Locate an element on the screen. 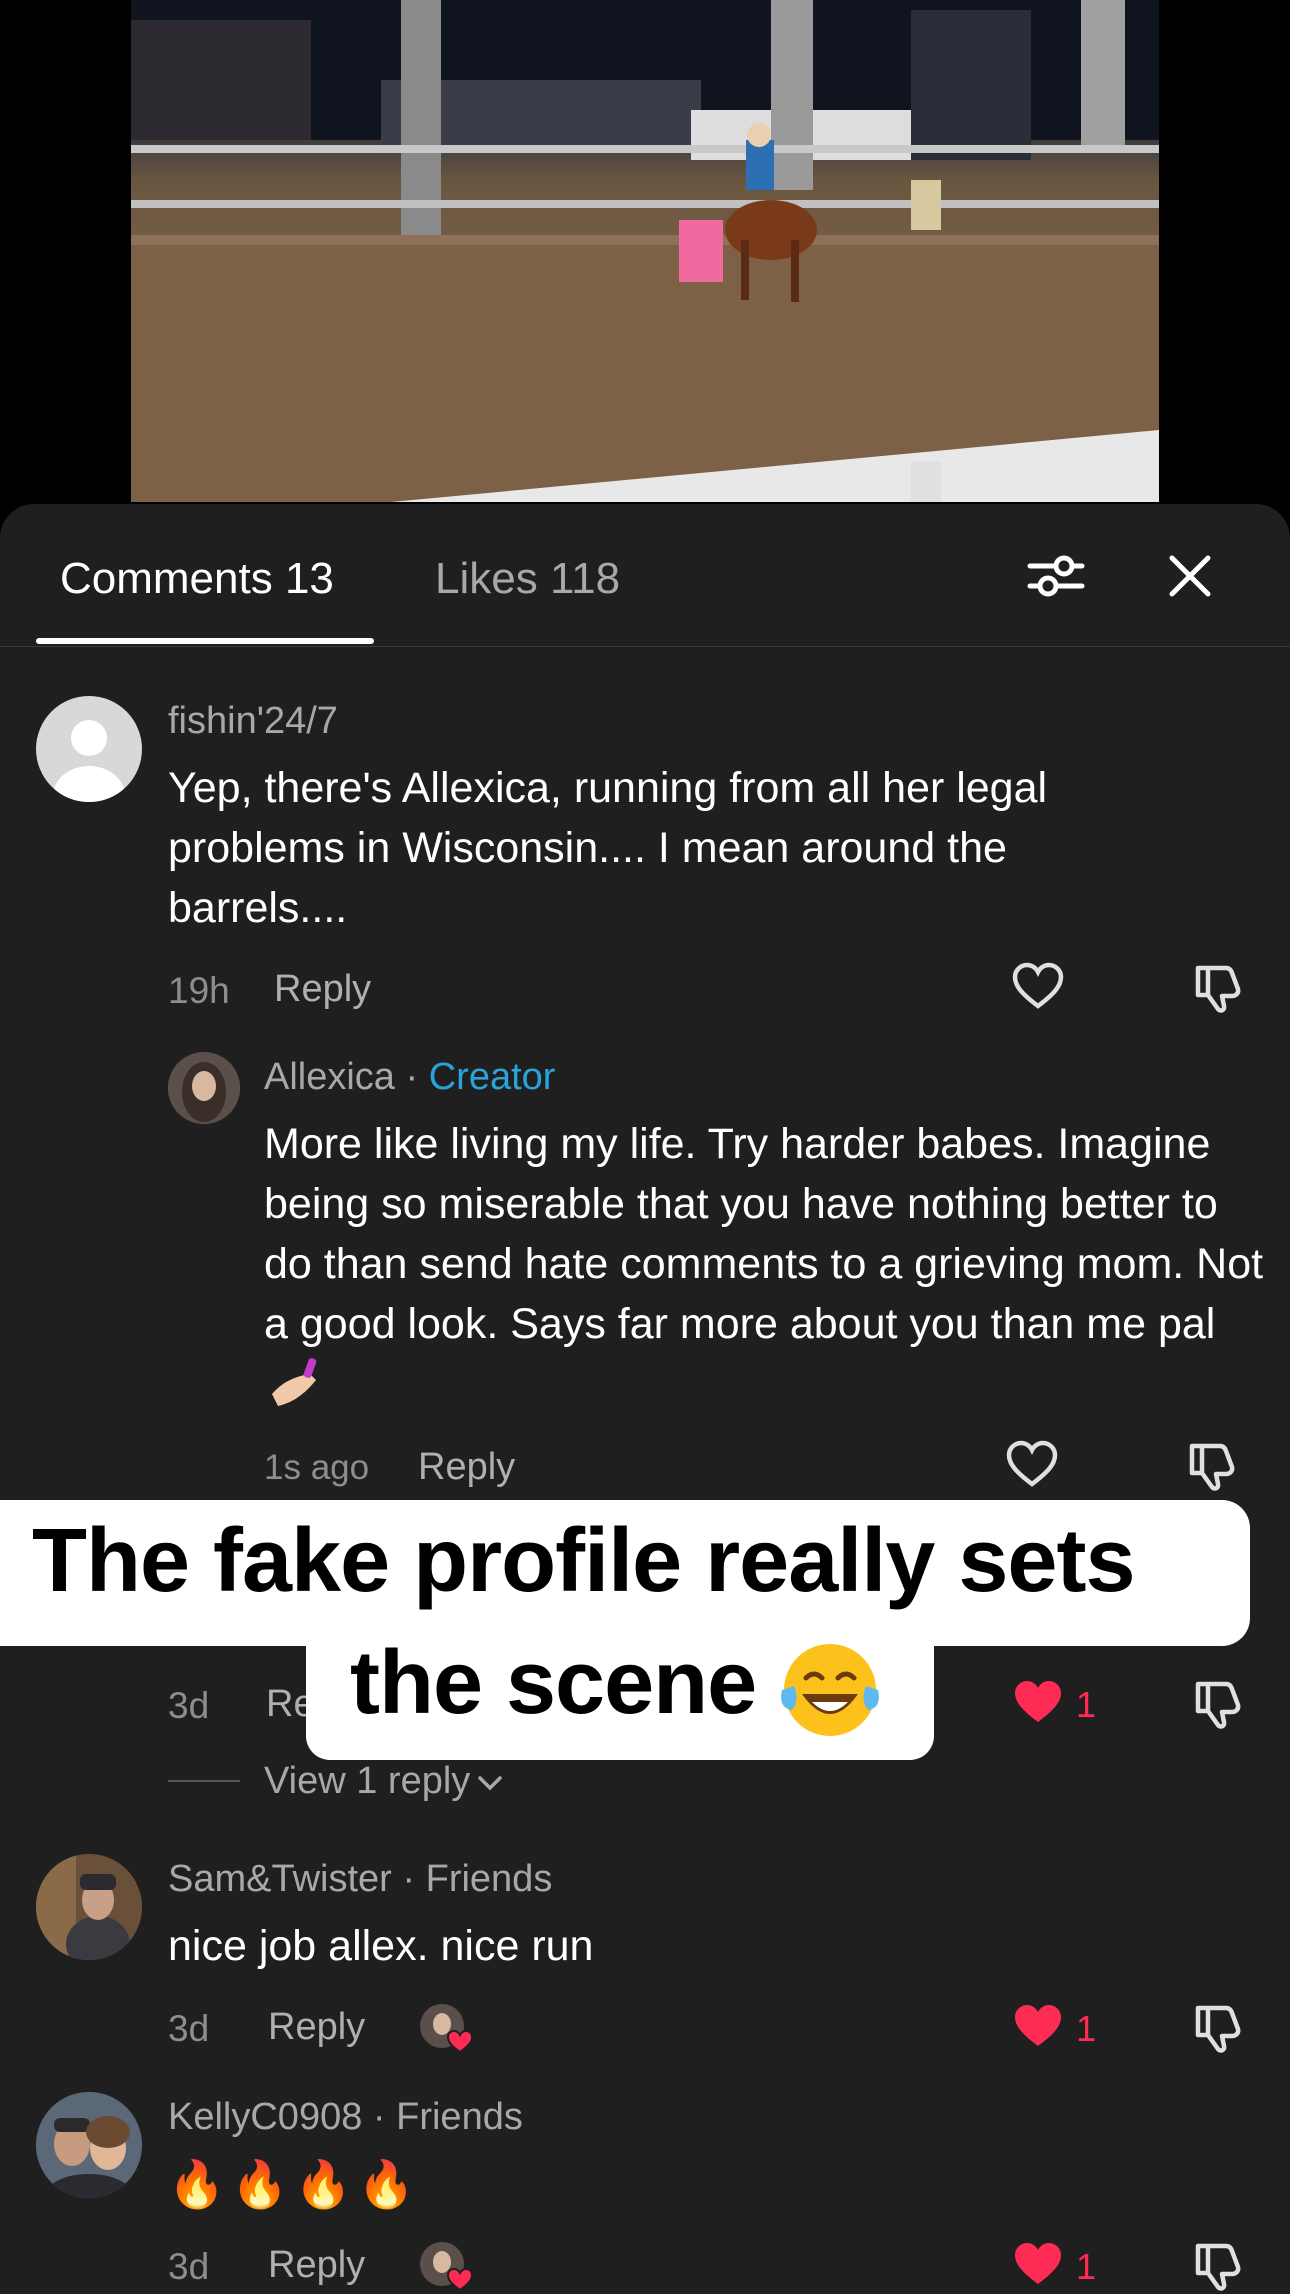 The image size is (1290, 2294). comment-time: 19h is located at coordinates (199, 990).